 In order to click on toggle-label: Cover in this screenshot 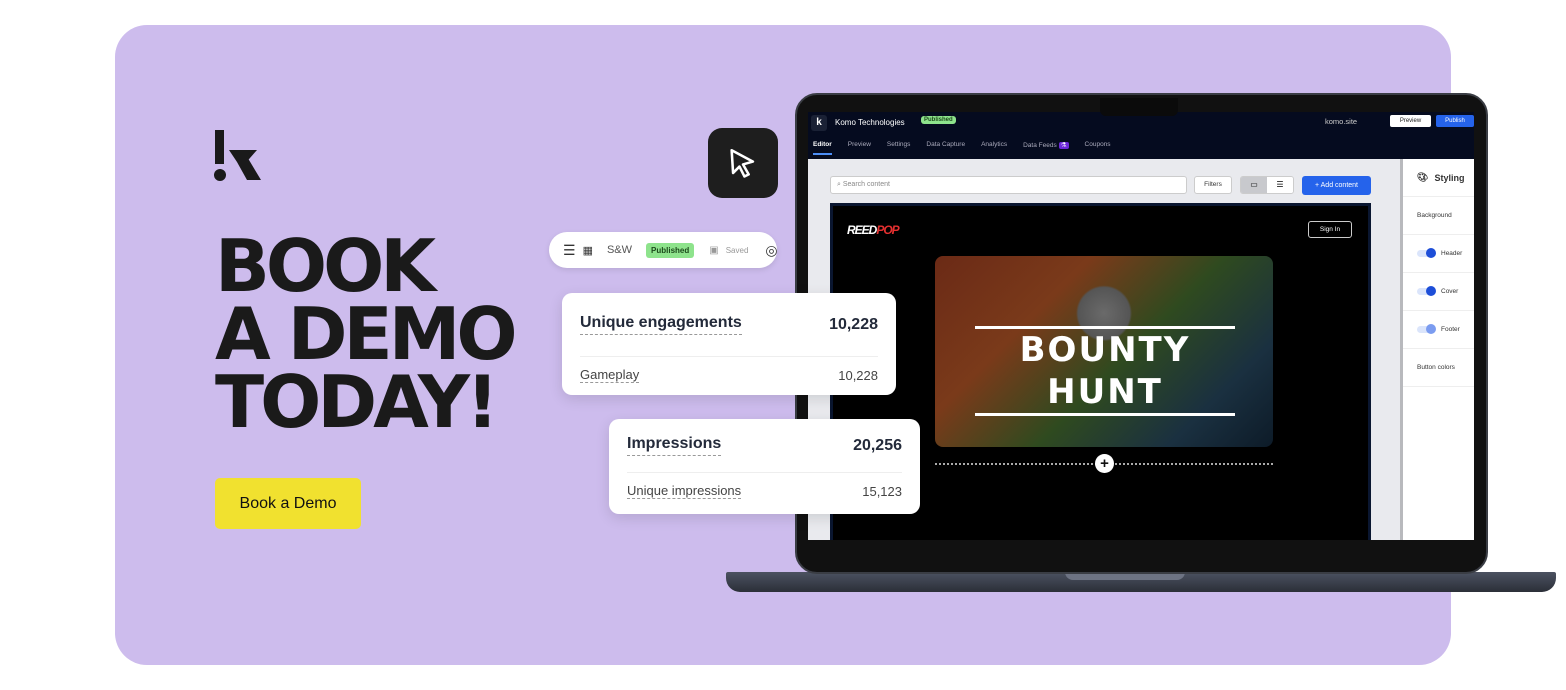, I will do `click(1450, 291)`.